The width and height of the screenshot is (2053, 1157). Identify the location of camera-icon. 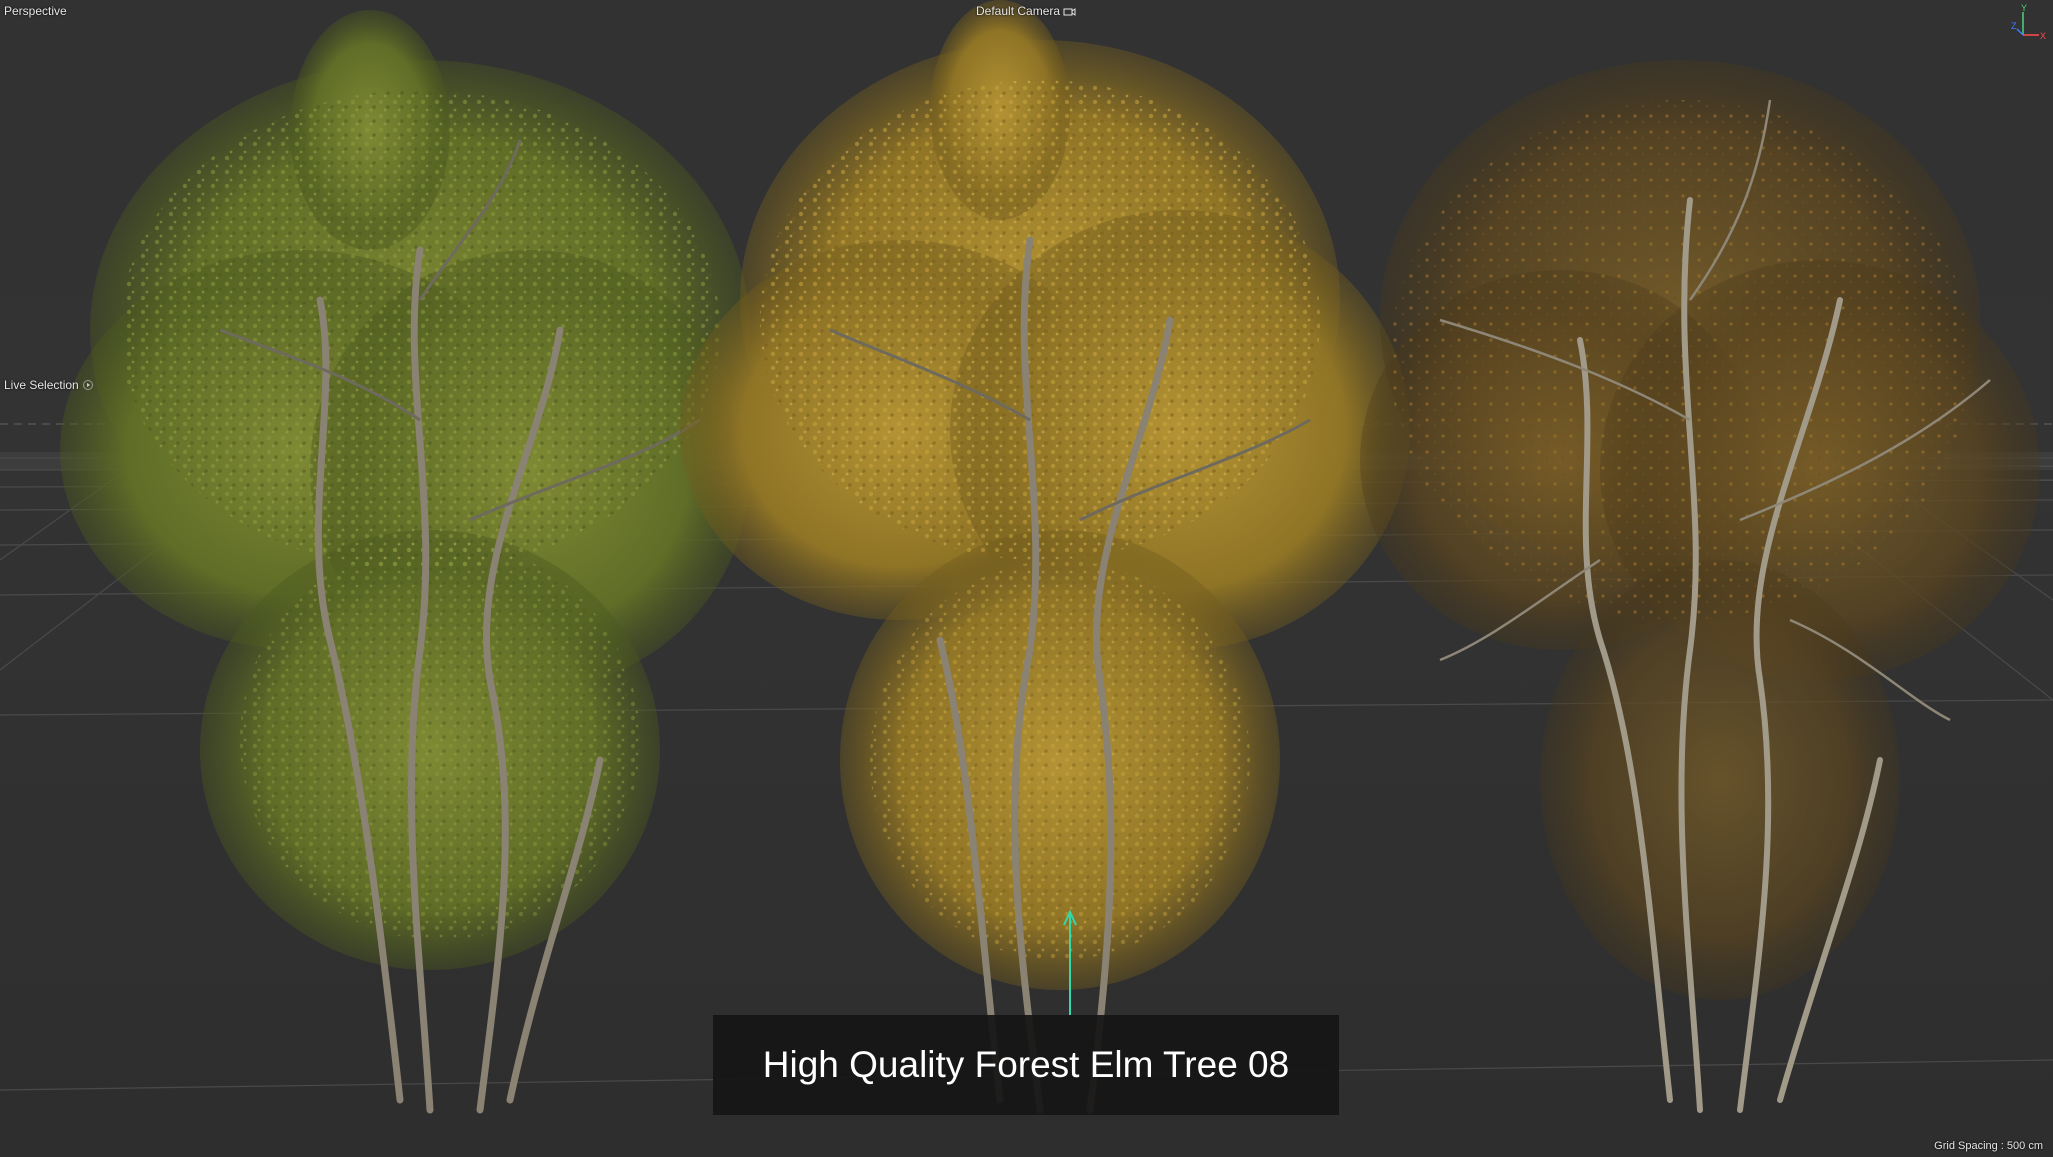
(1069, 11).